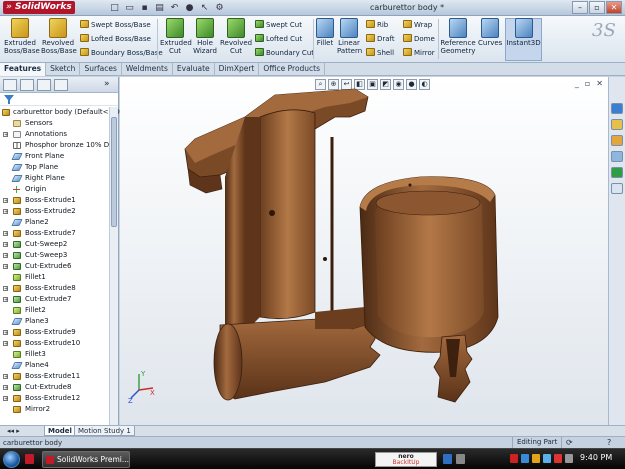 This screenshot has height=469, width=625. I want to click on tab-features: Features, so click(23, 69).